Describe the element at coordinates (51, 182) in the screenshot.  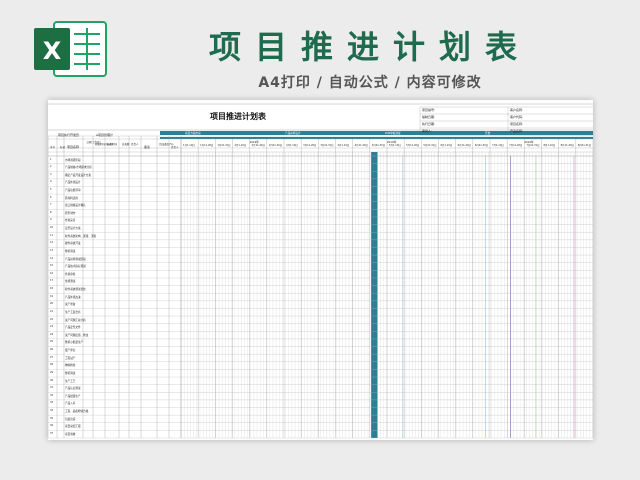
I see `row-number: 4` at that location.